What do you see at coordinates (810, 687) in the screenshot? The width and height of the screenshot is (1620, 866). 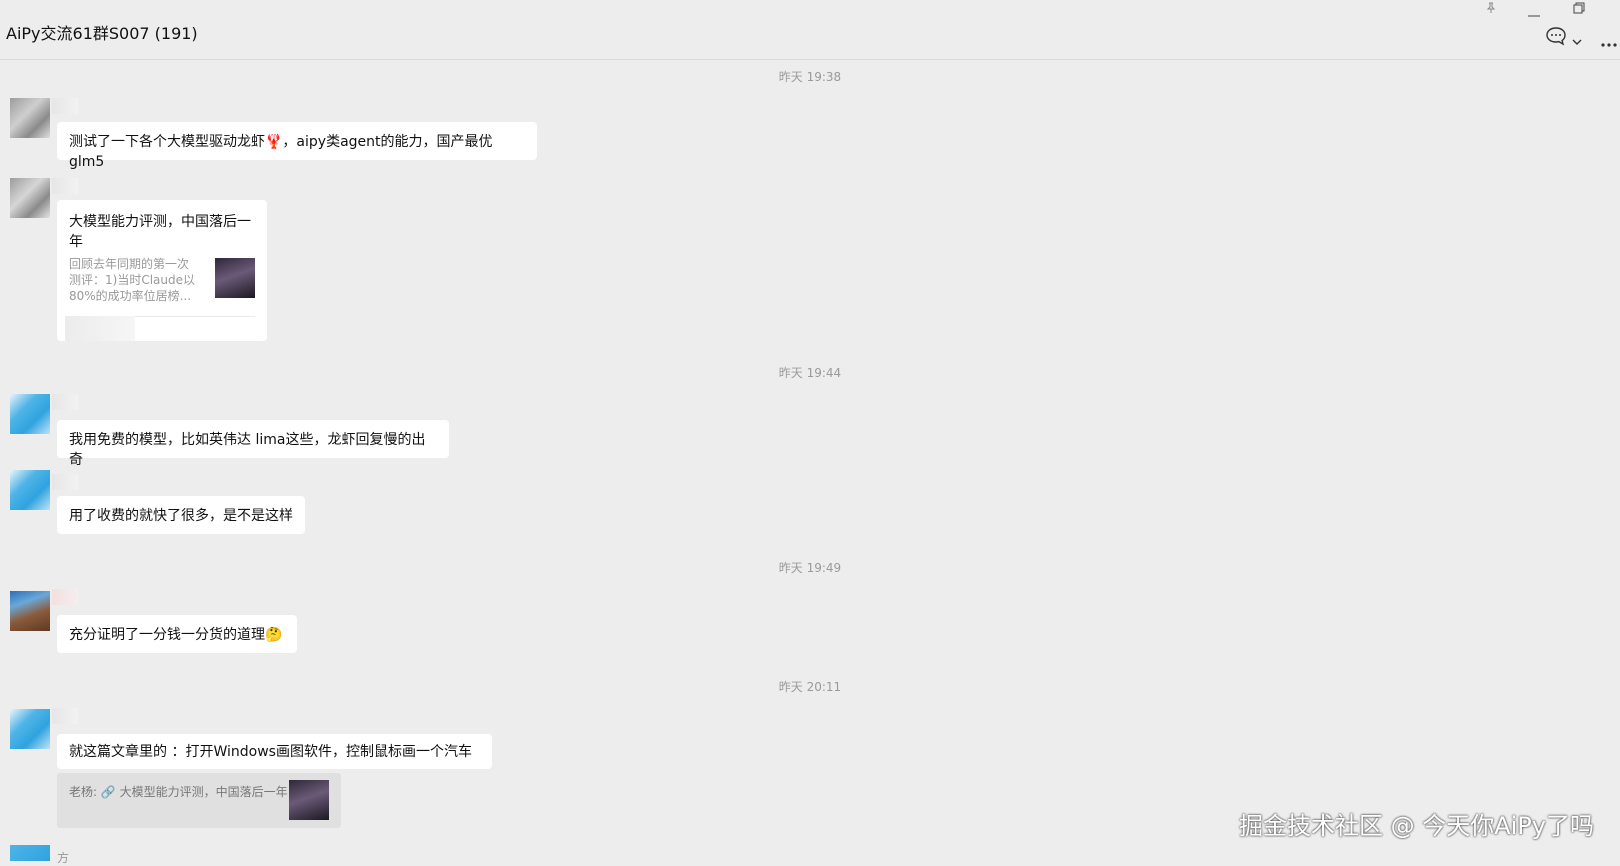 I see `timestamp: 昨天 20:11` at bounding box center [810, 687].